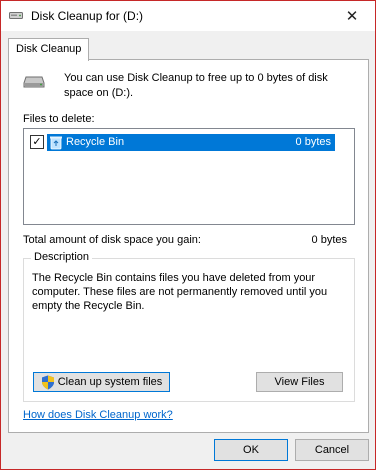  I want to click on total-space-value: 0 bytes, so click(329, 240).